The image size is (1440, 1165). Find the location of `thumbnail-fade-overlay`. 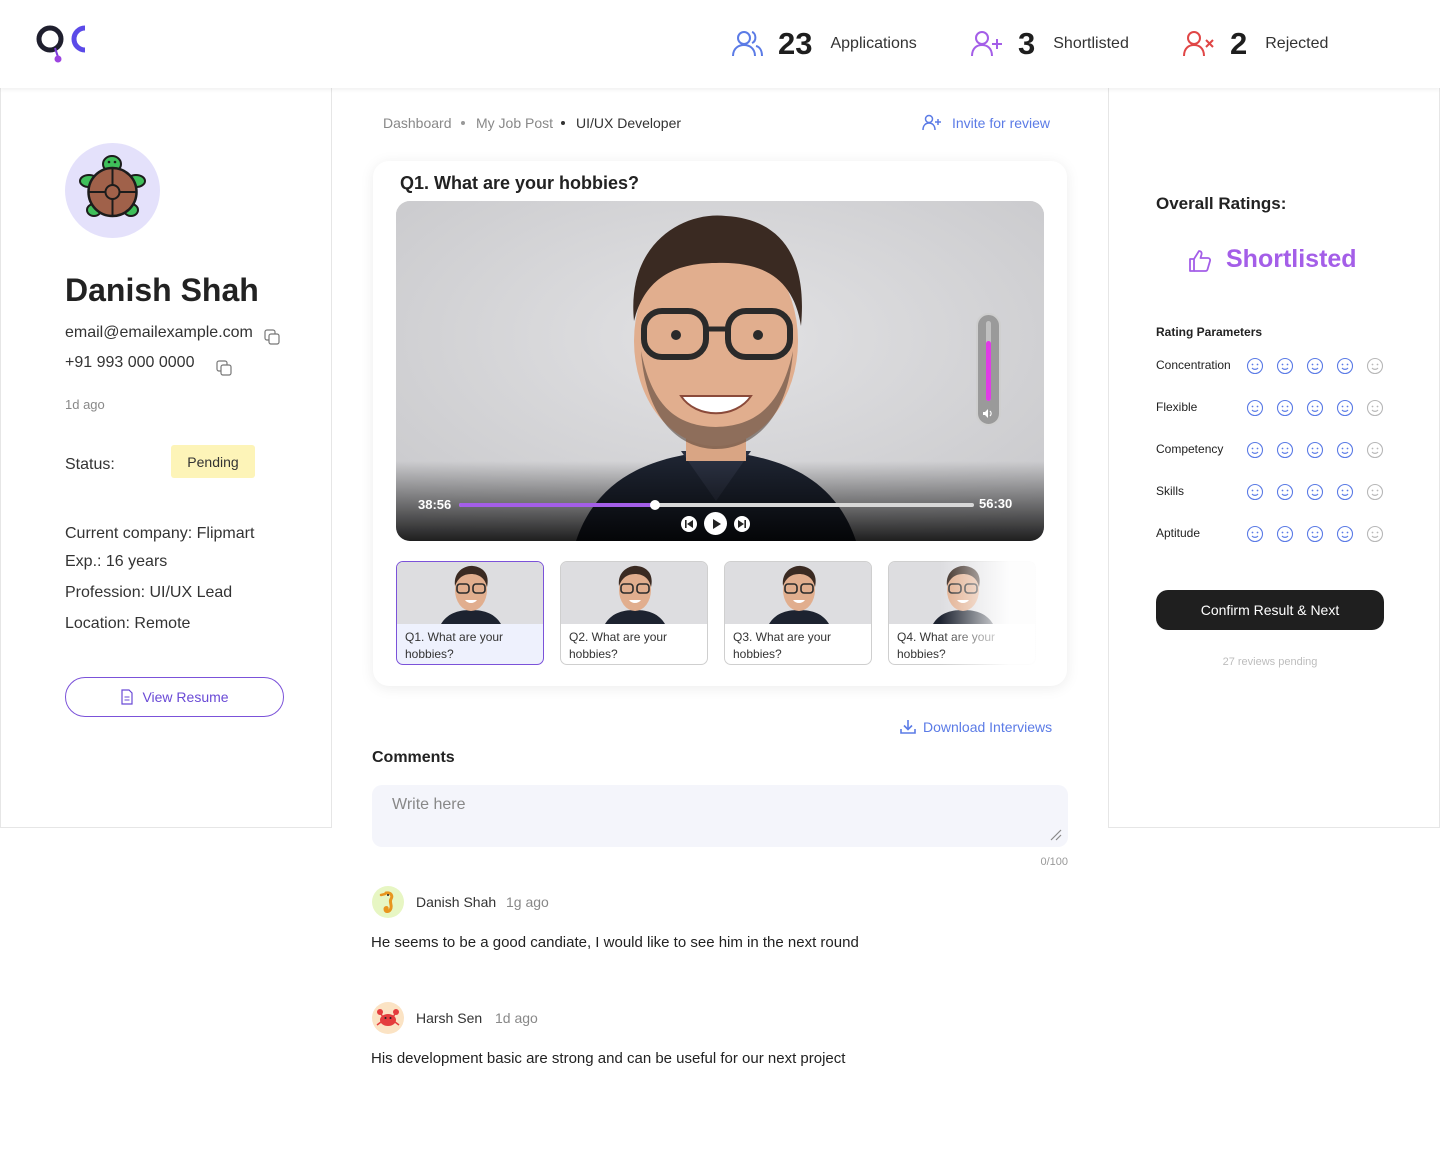

thumbnail-fade-overlay is located at coordinates (990, 612).